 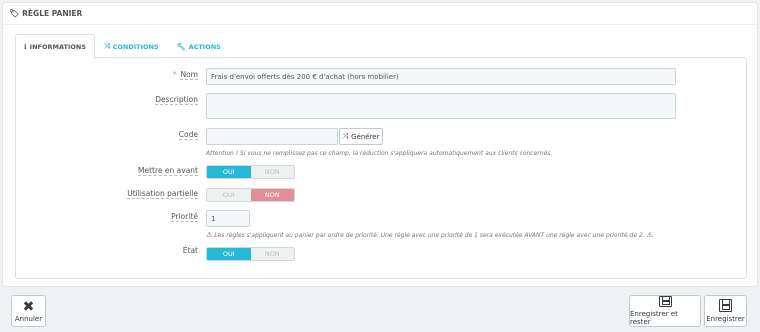 What do you see at coordinates (441, 106) in the screenshot?
I see `description-textarea` at bounding box center [441, 106].